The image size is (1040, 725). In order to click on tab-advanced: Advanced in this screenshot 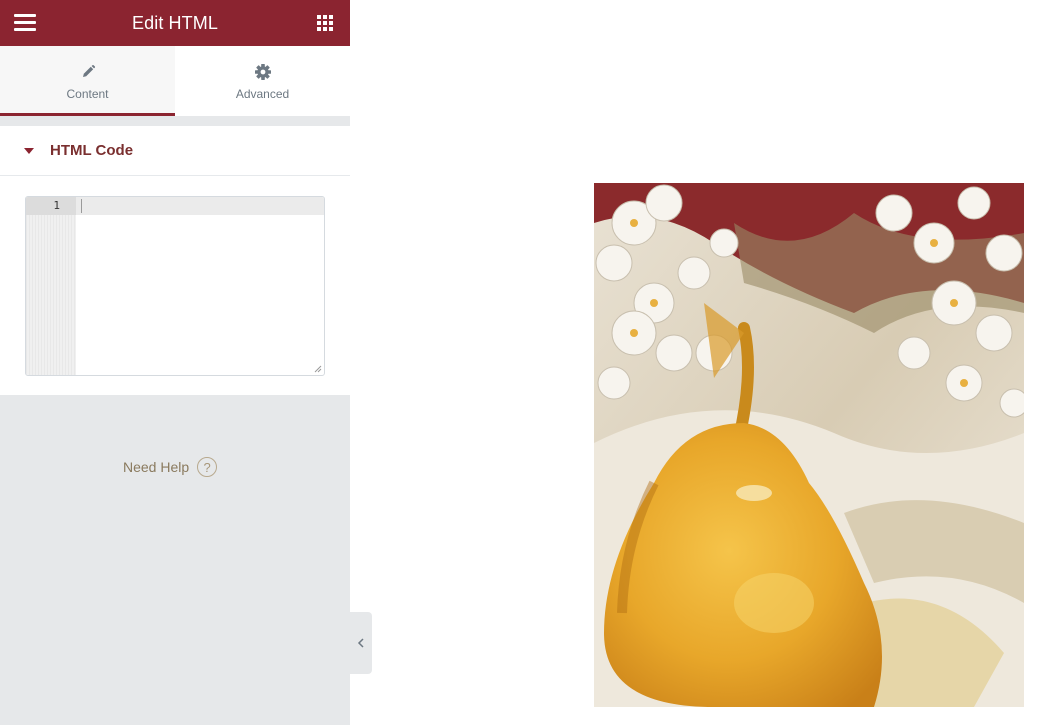, I will do `click(262, 81)`.